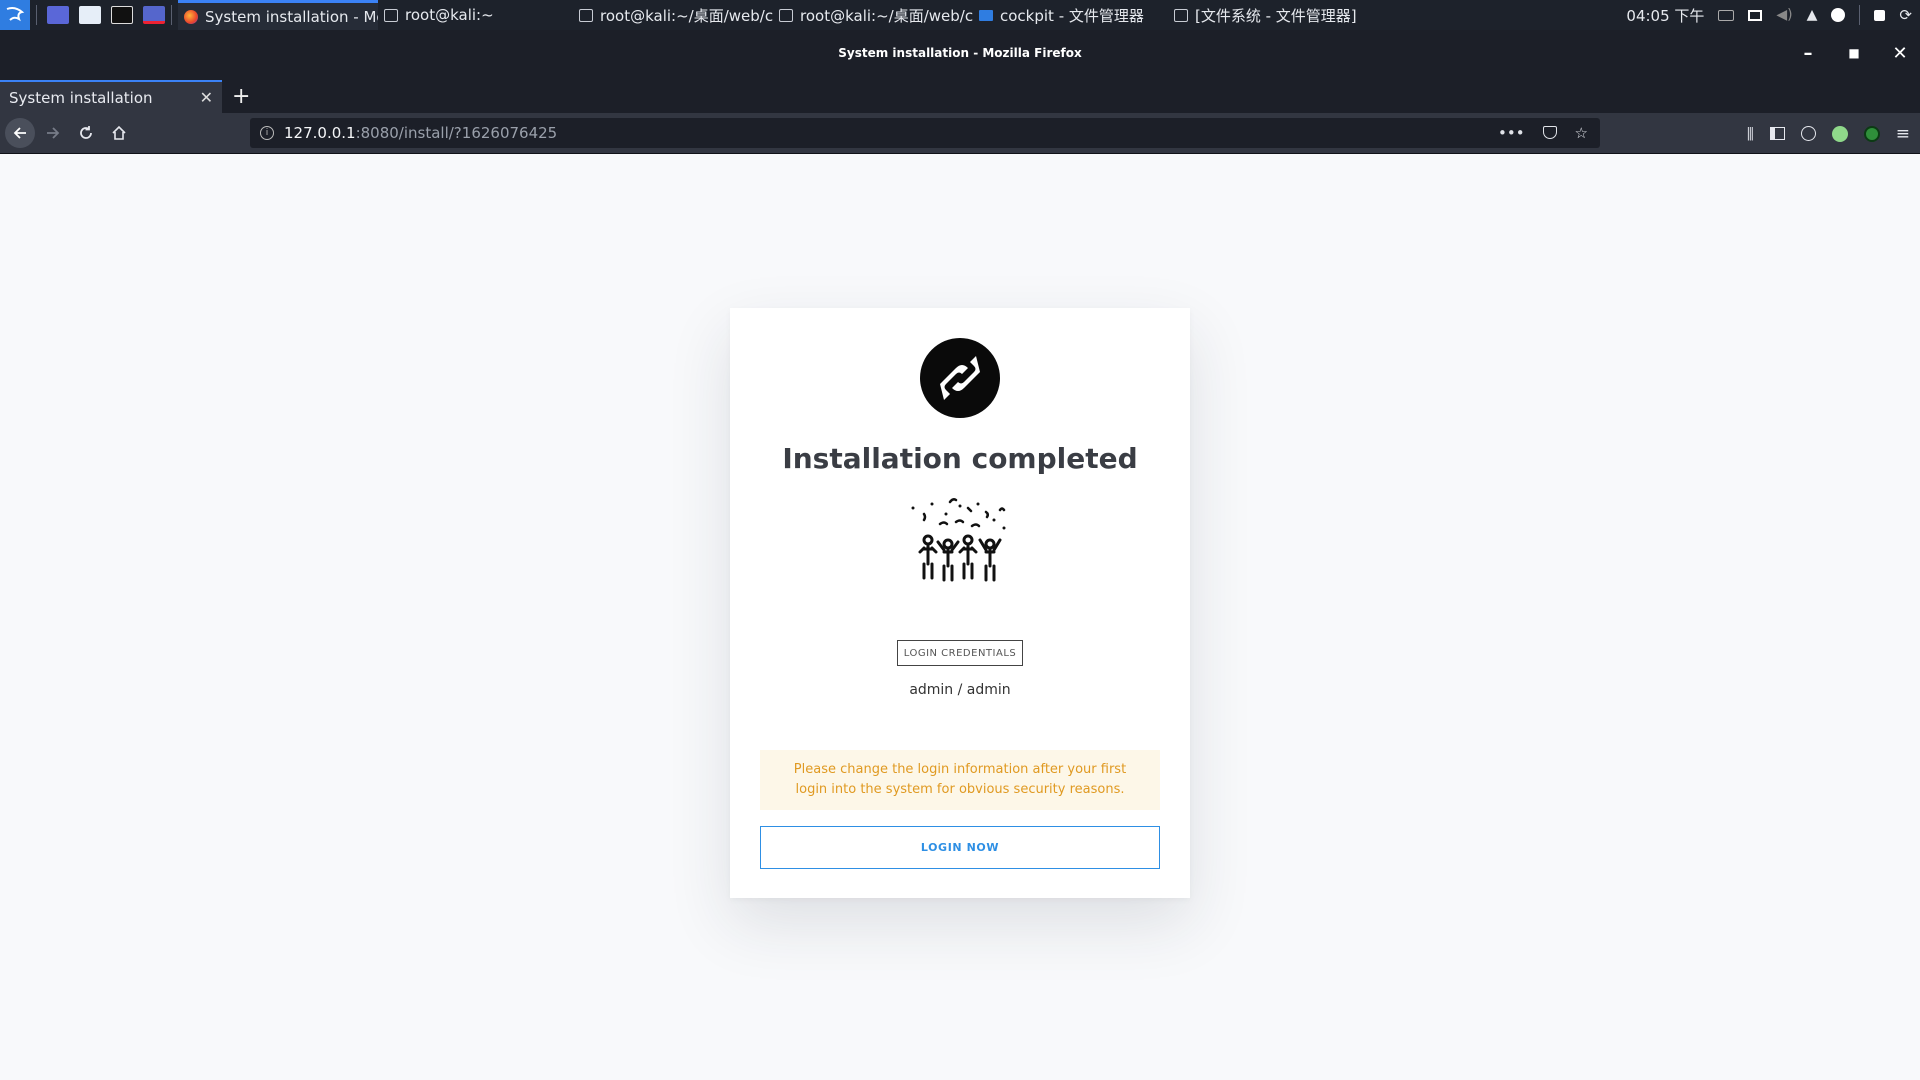  I want to click on pocket-icon, so click(1549, 132).